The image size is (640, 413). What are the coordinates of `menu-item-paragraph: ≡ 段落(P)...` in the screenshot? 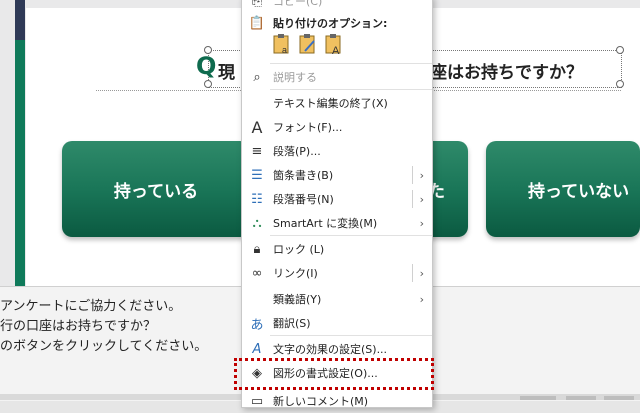 It's located at (337, 151).